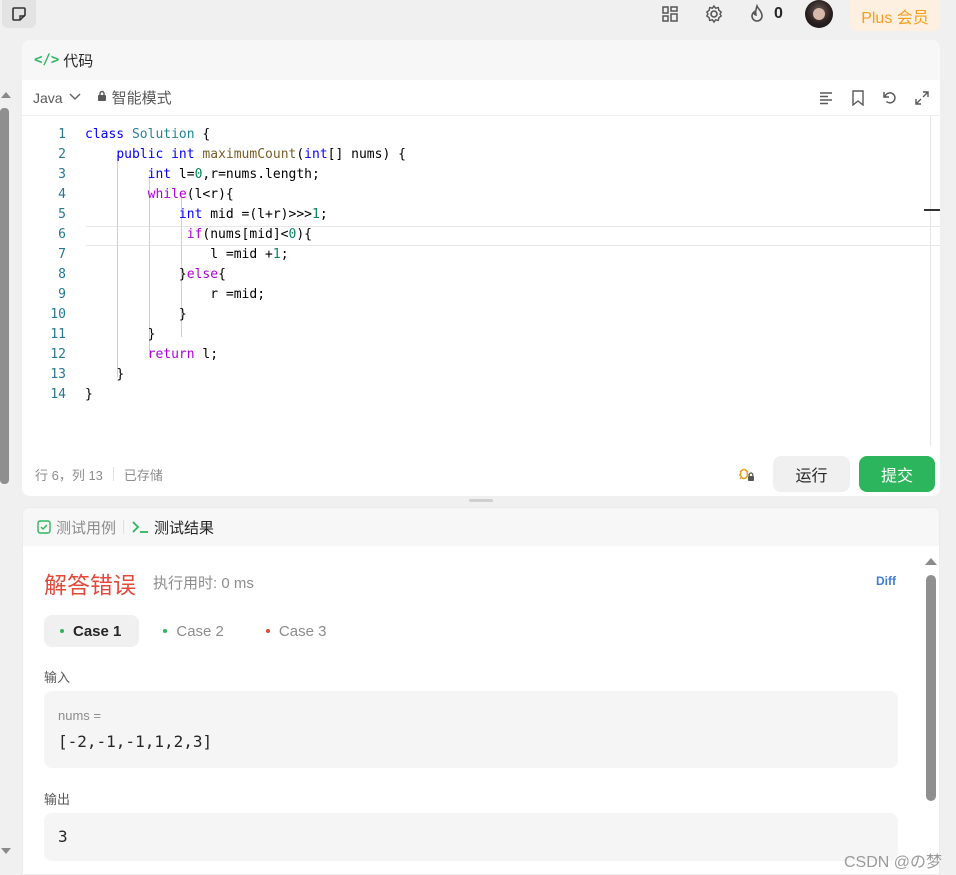 Image resolution: width=956 pixels, height=875 pixels. I want to click on expand-icon, so click(922, 98).